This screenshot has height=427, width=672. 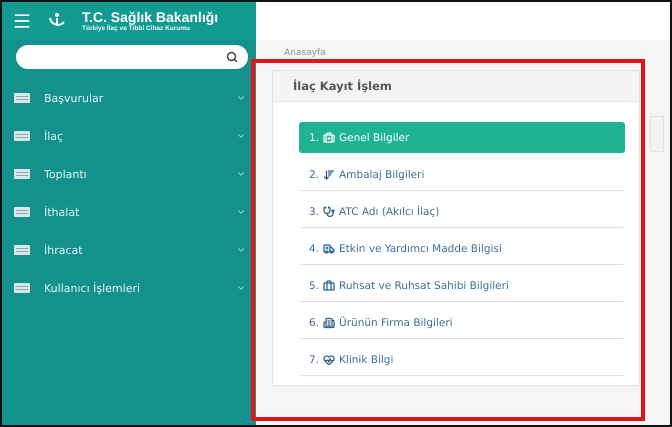 I want to click on step-tab: 7. Klinik Bilgi, so click(x=462, y=359).